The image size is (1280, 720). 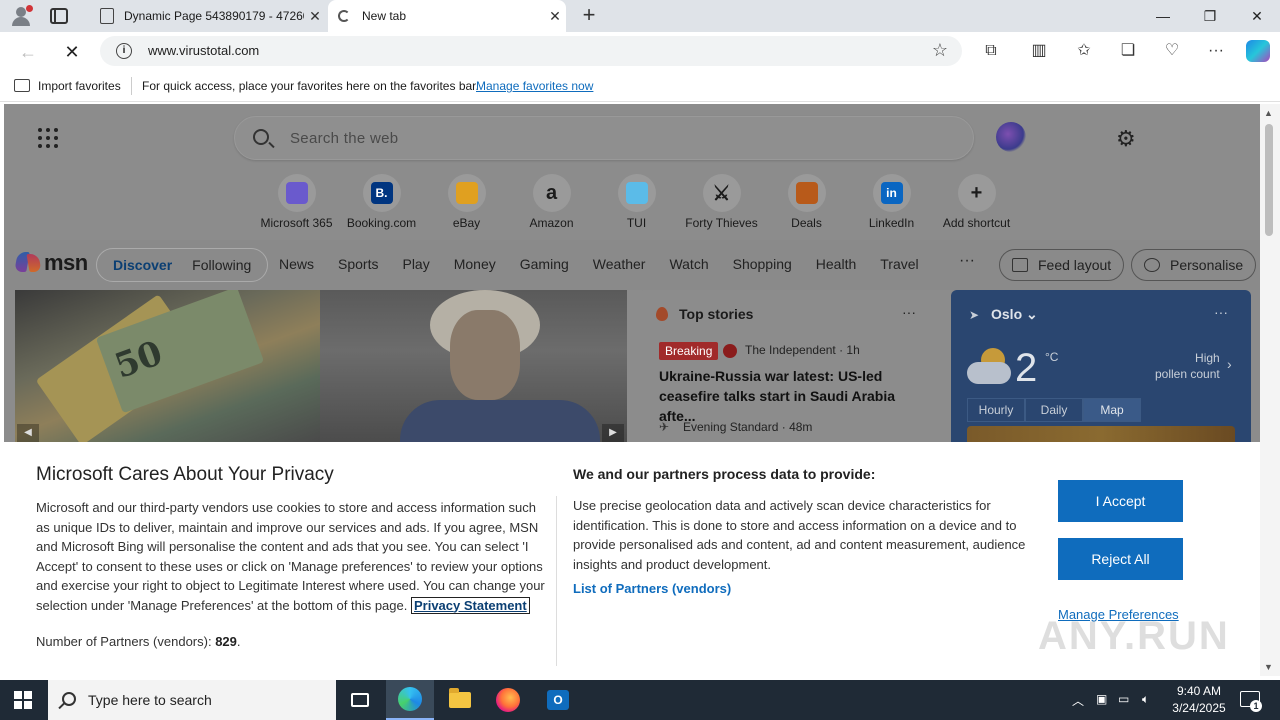 I want to click on network-icon: ▭, so click(x=1123, y=699).